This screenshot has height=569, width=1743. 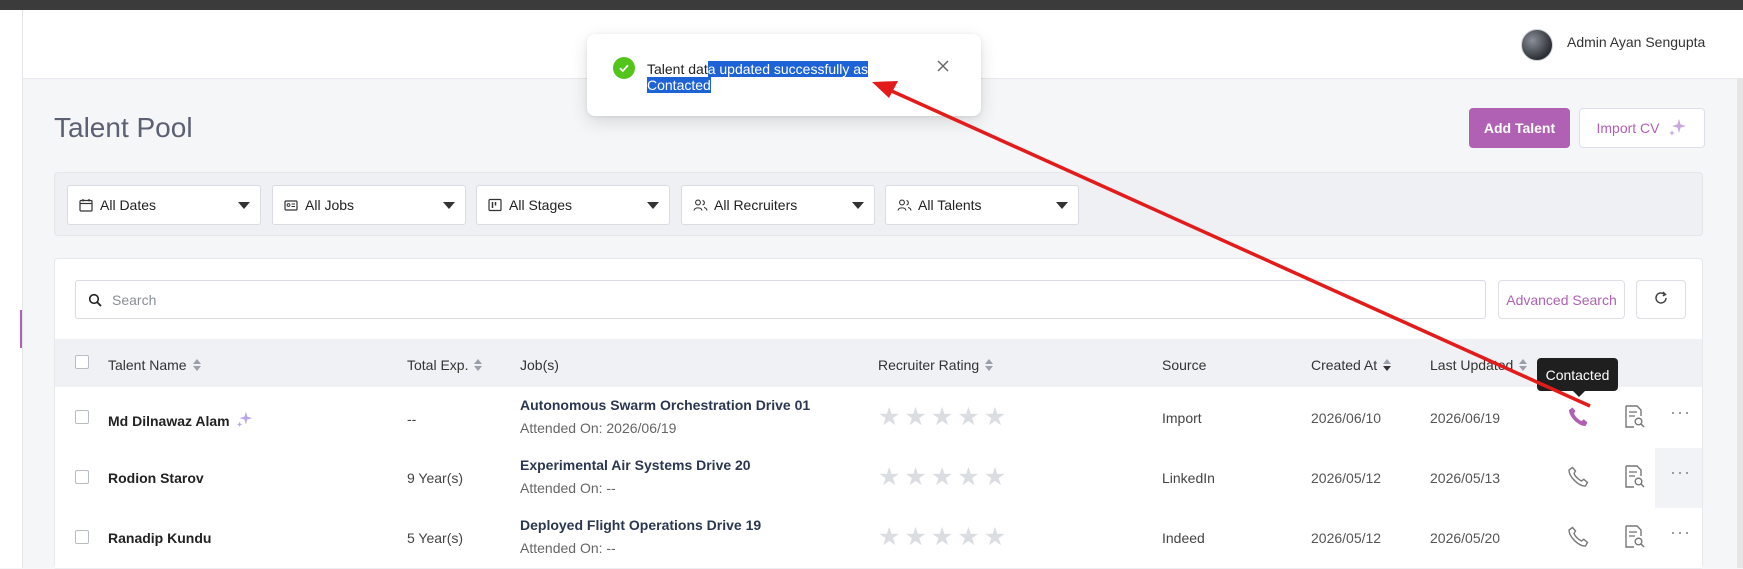 I want to click on source: LinkedIn, so click(x=1188, y=478).